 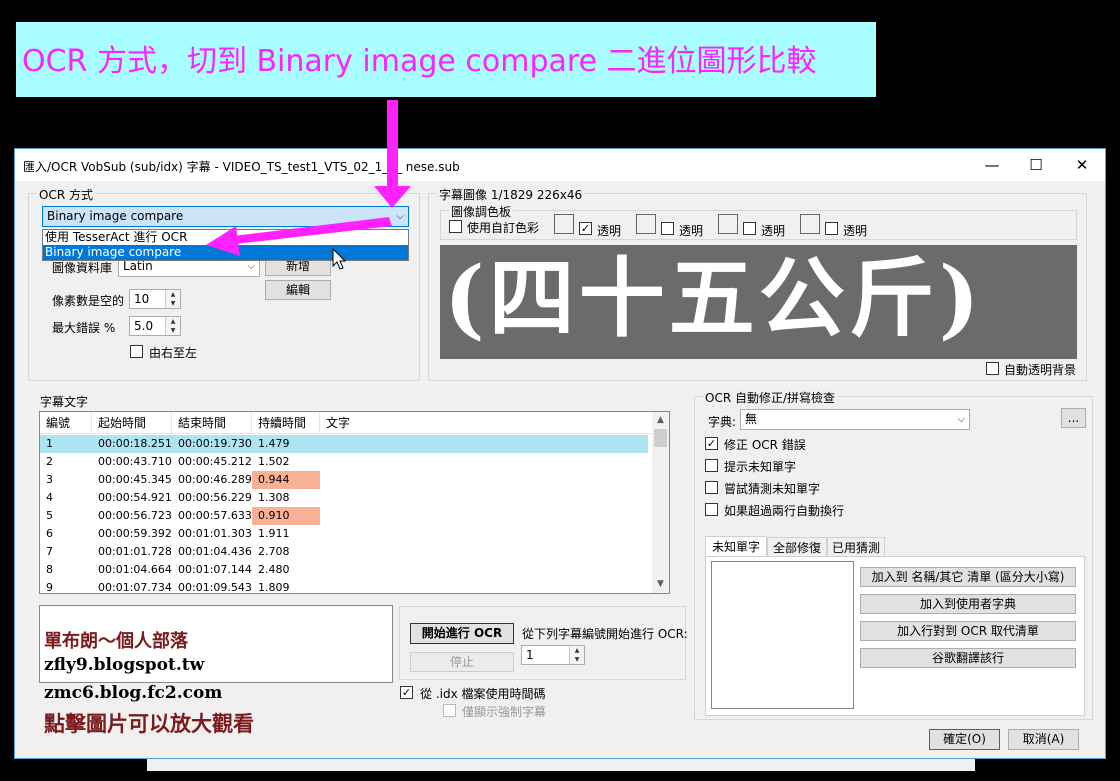 What do you see at coordinates (299, 236) in the screenshot?
I see `arrow-left-icon` at bounding box center [299, 236].